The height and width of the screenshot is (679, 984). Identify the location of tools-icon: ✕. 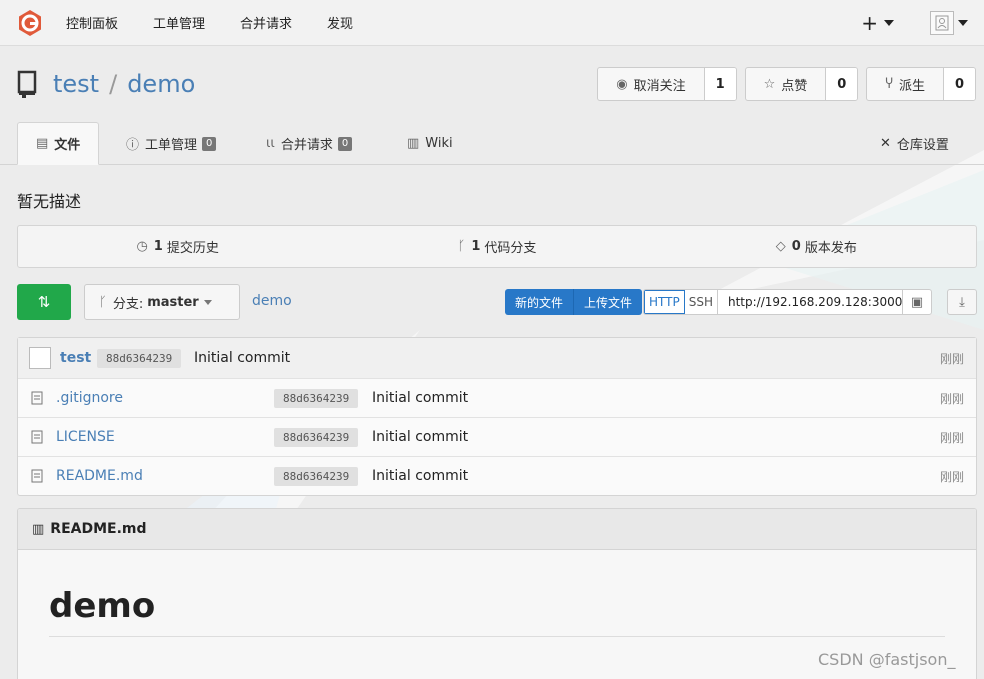
(885, 143).